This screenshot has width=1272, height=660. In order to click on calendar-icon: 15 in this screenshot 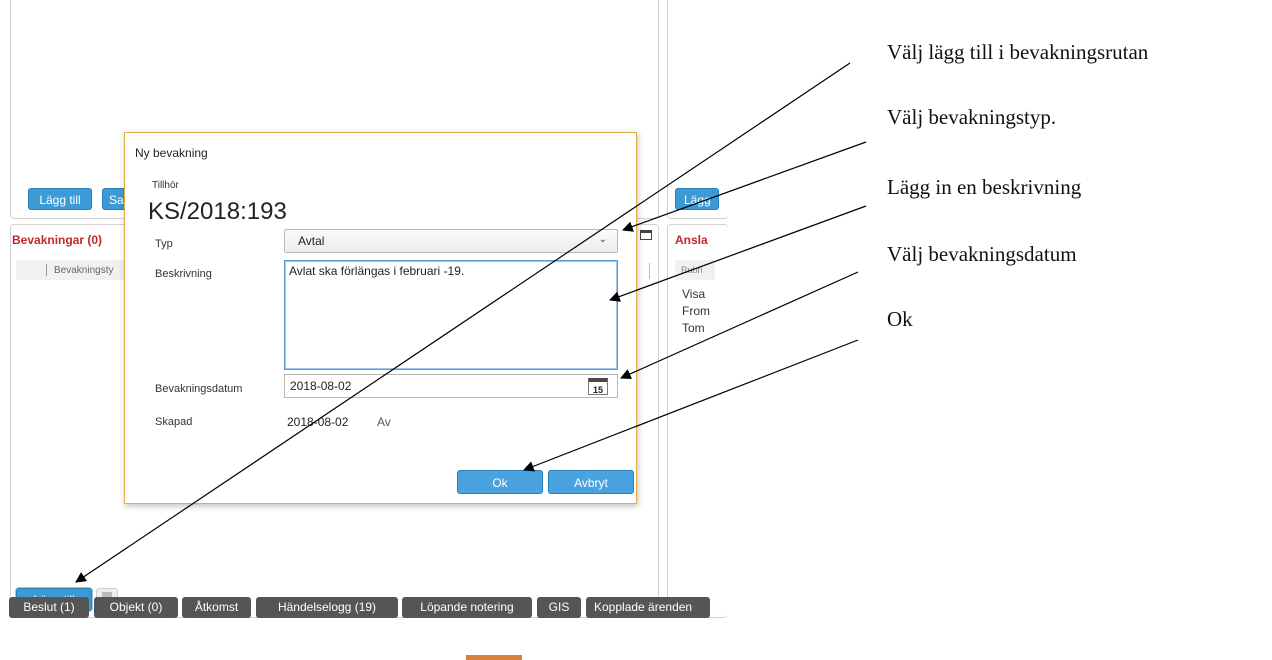, I will do `click(598, 386)`.